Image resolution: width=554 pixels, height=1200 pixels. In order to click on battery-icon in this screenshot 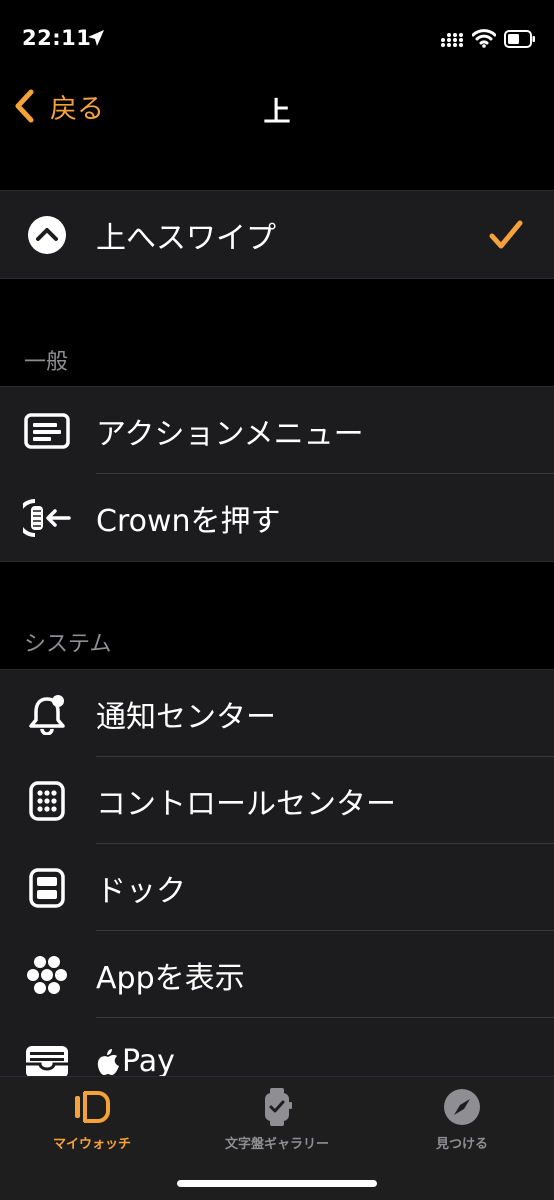, I will do `click(519, 39)`.